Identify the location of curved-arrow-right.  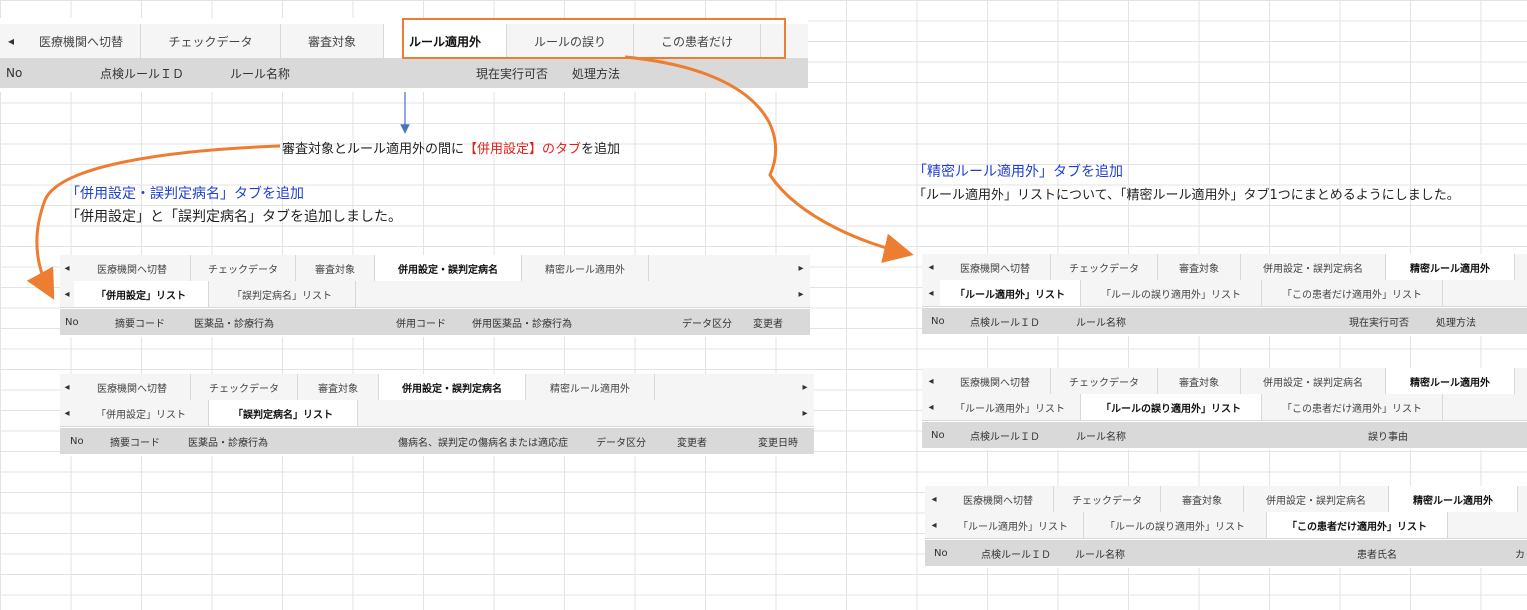
(769, 159).